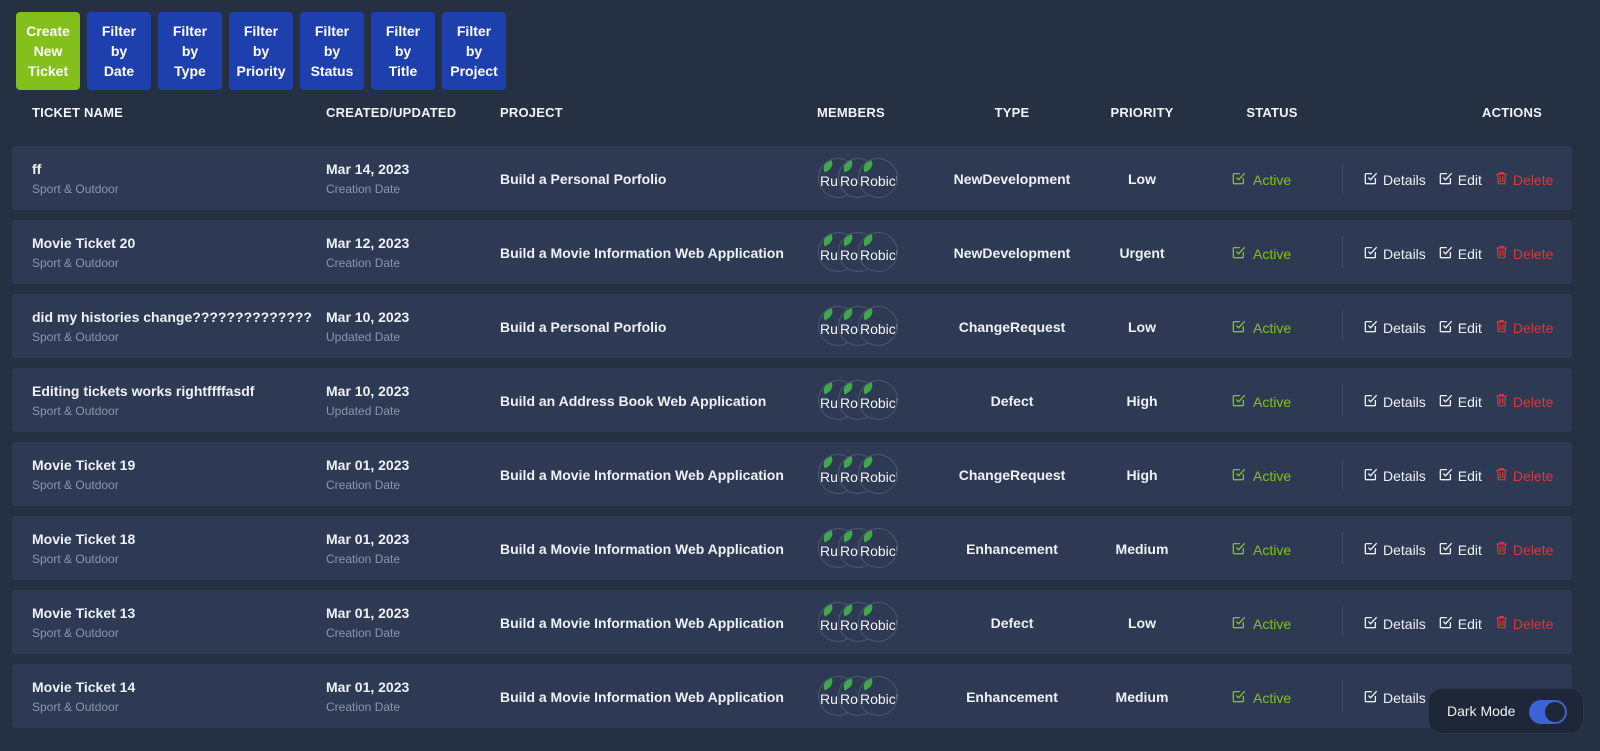  I want to click on ticket-name: Editing tickets works rightffffasdf, so click(143, 391).